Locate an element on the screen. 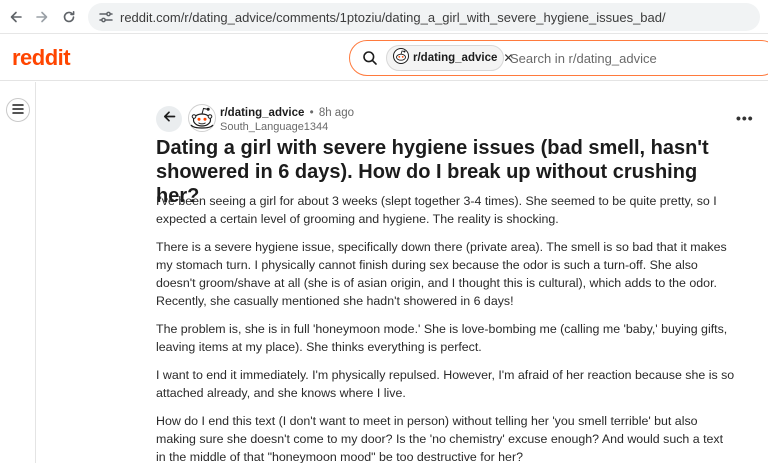  post-meta: r/dating_advice • 8h ago is located at coordinates (287, 113).